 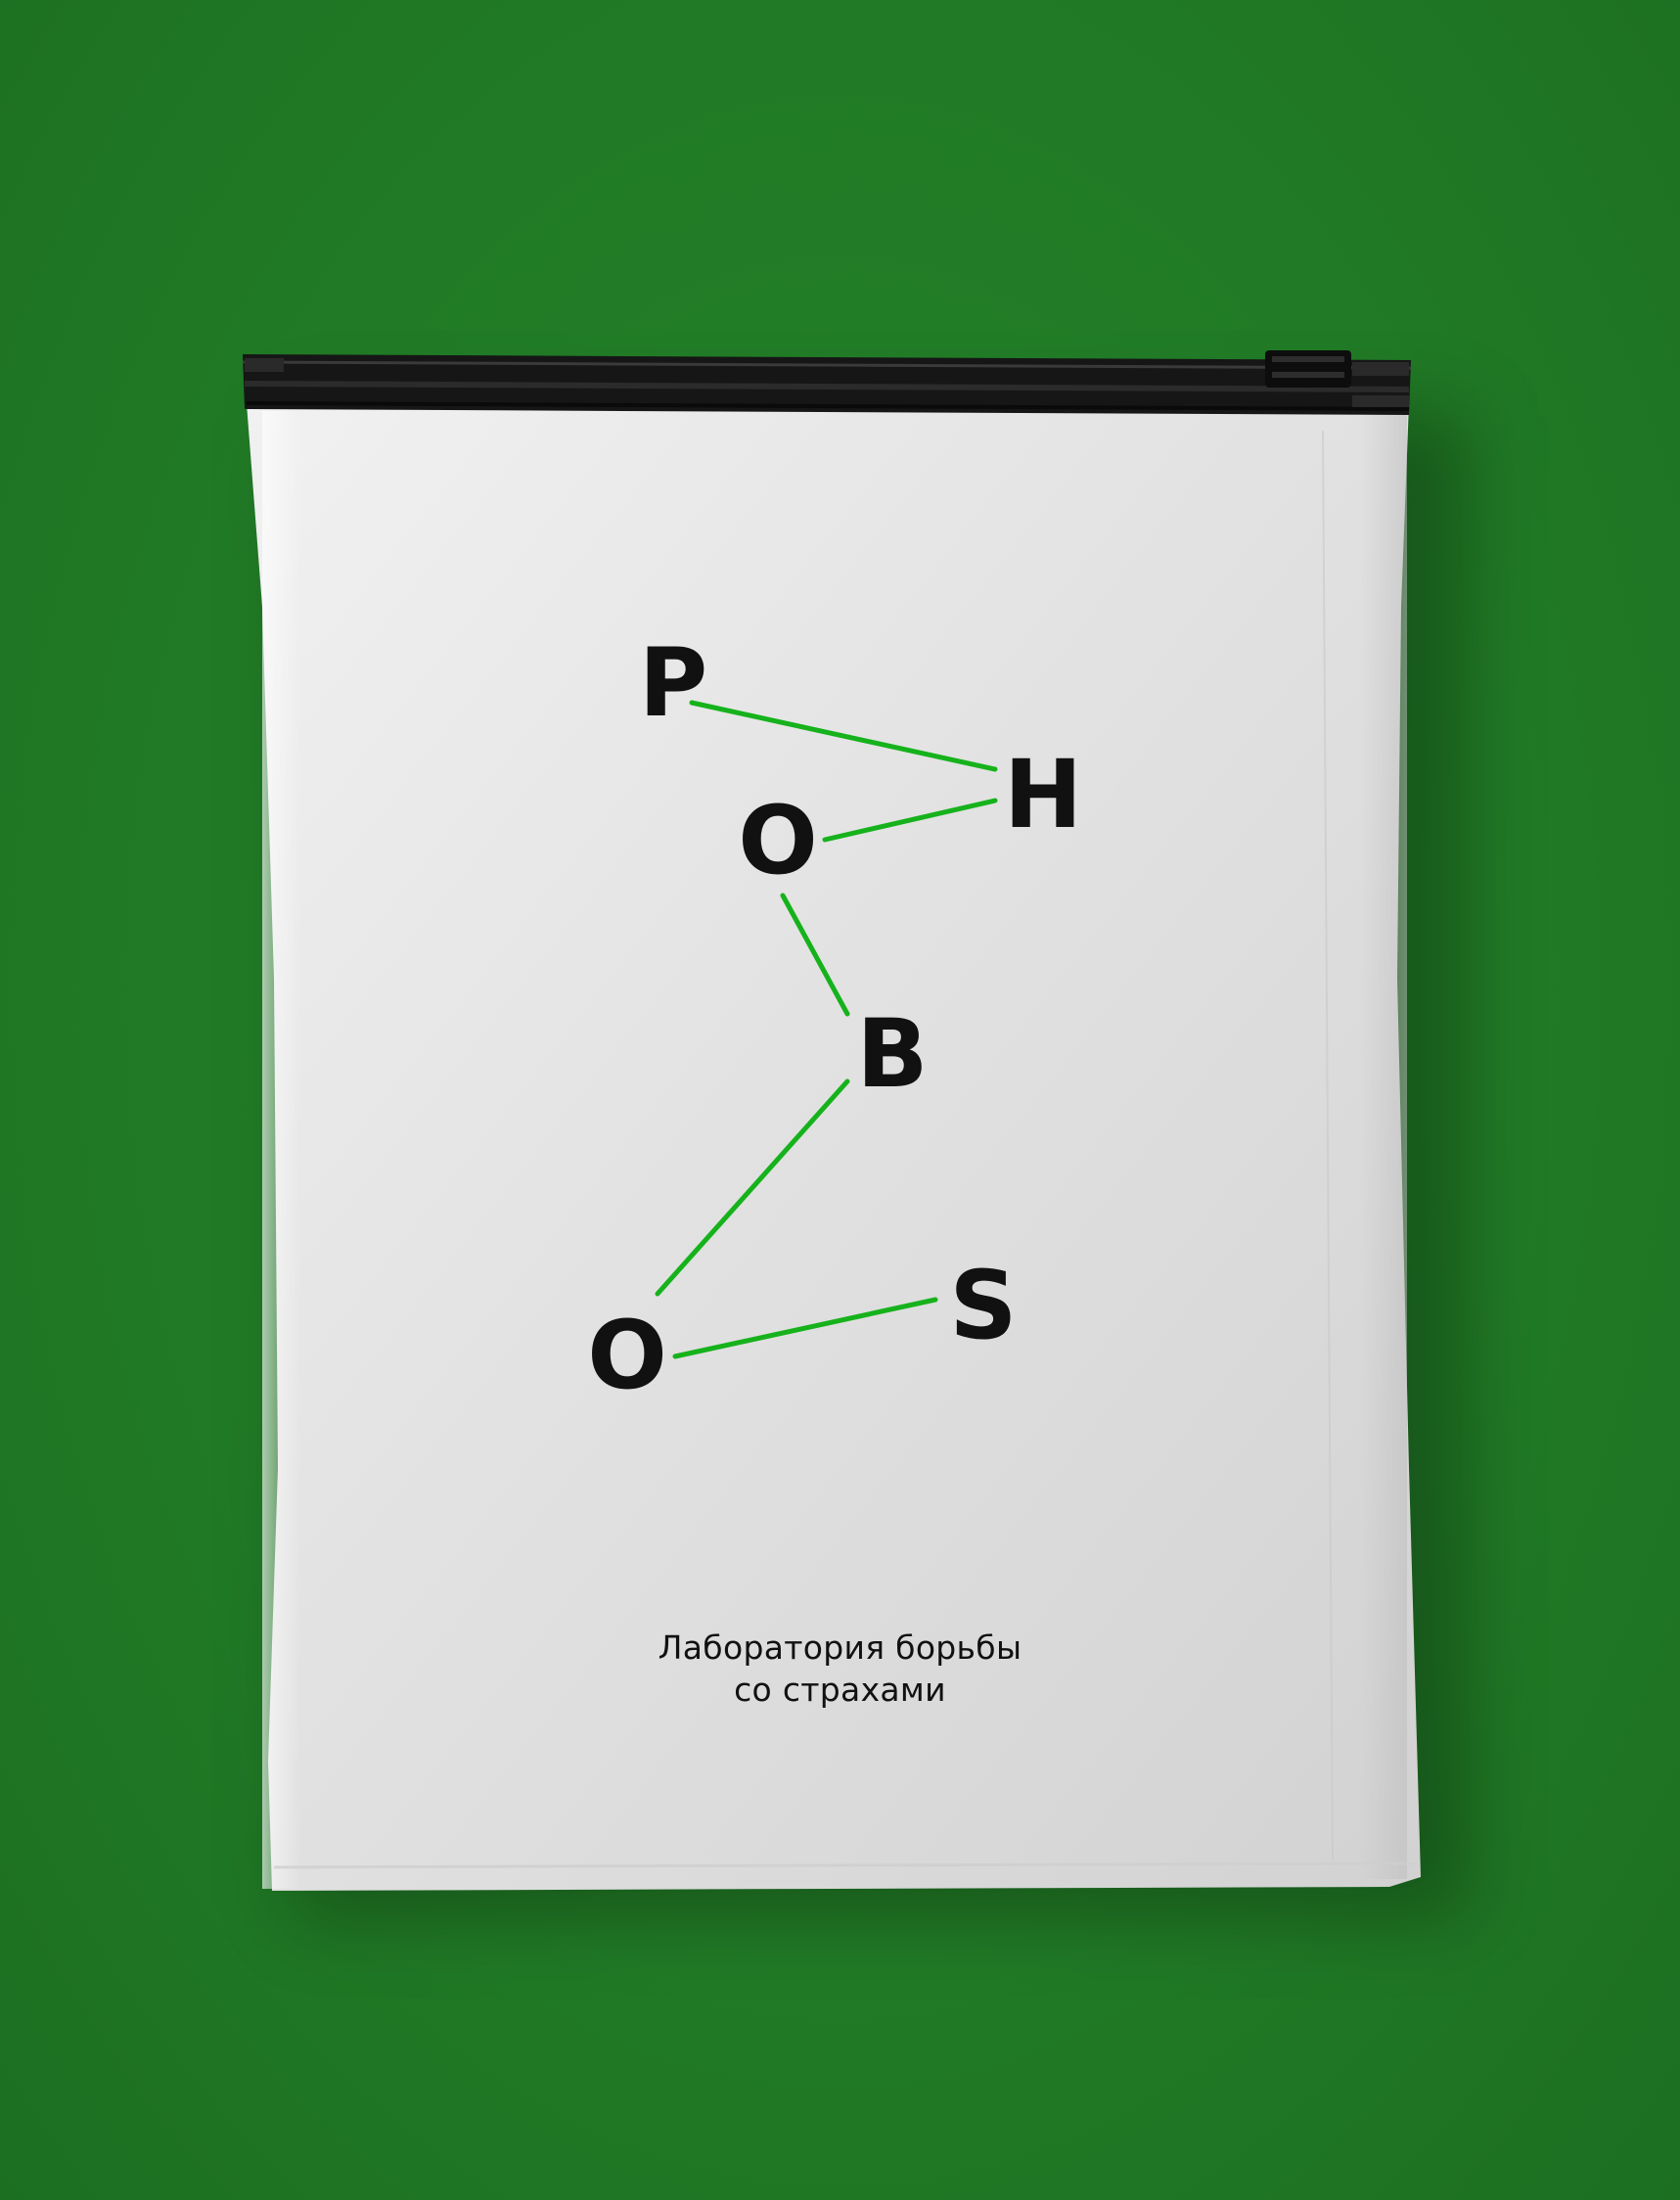 I want to click on logo-letter-b: B, so click(x=892, y=1054).